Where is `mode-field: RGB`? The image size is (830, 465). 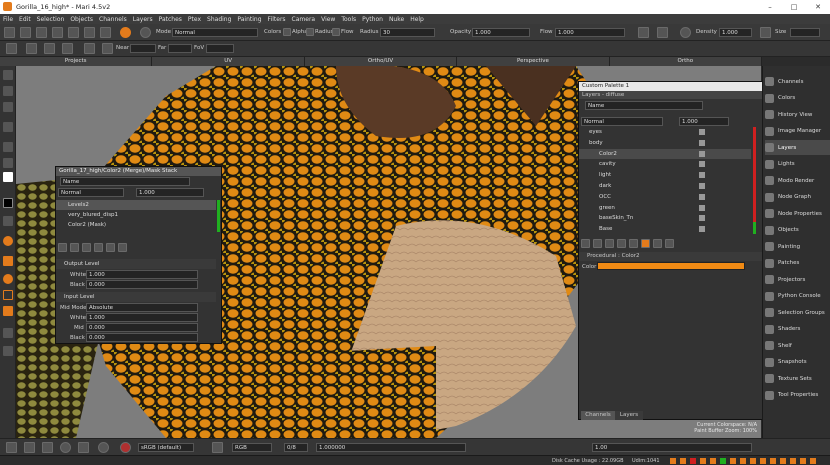
mode-field: RGB is located at coordinates (252, 447).